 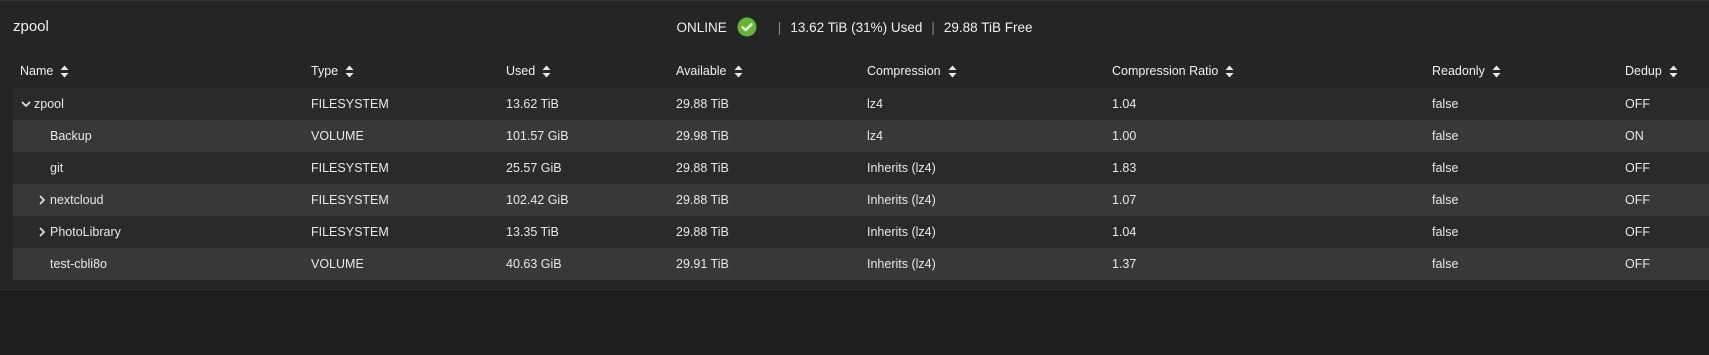 What do you see at coordinates (534, 168) in the screenshot?
I see `dataset-used: 25.57 GiB` at bounding box center [534, 168].